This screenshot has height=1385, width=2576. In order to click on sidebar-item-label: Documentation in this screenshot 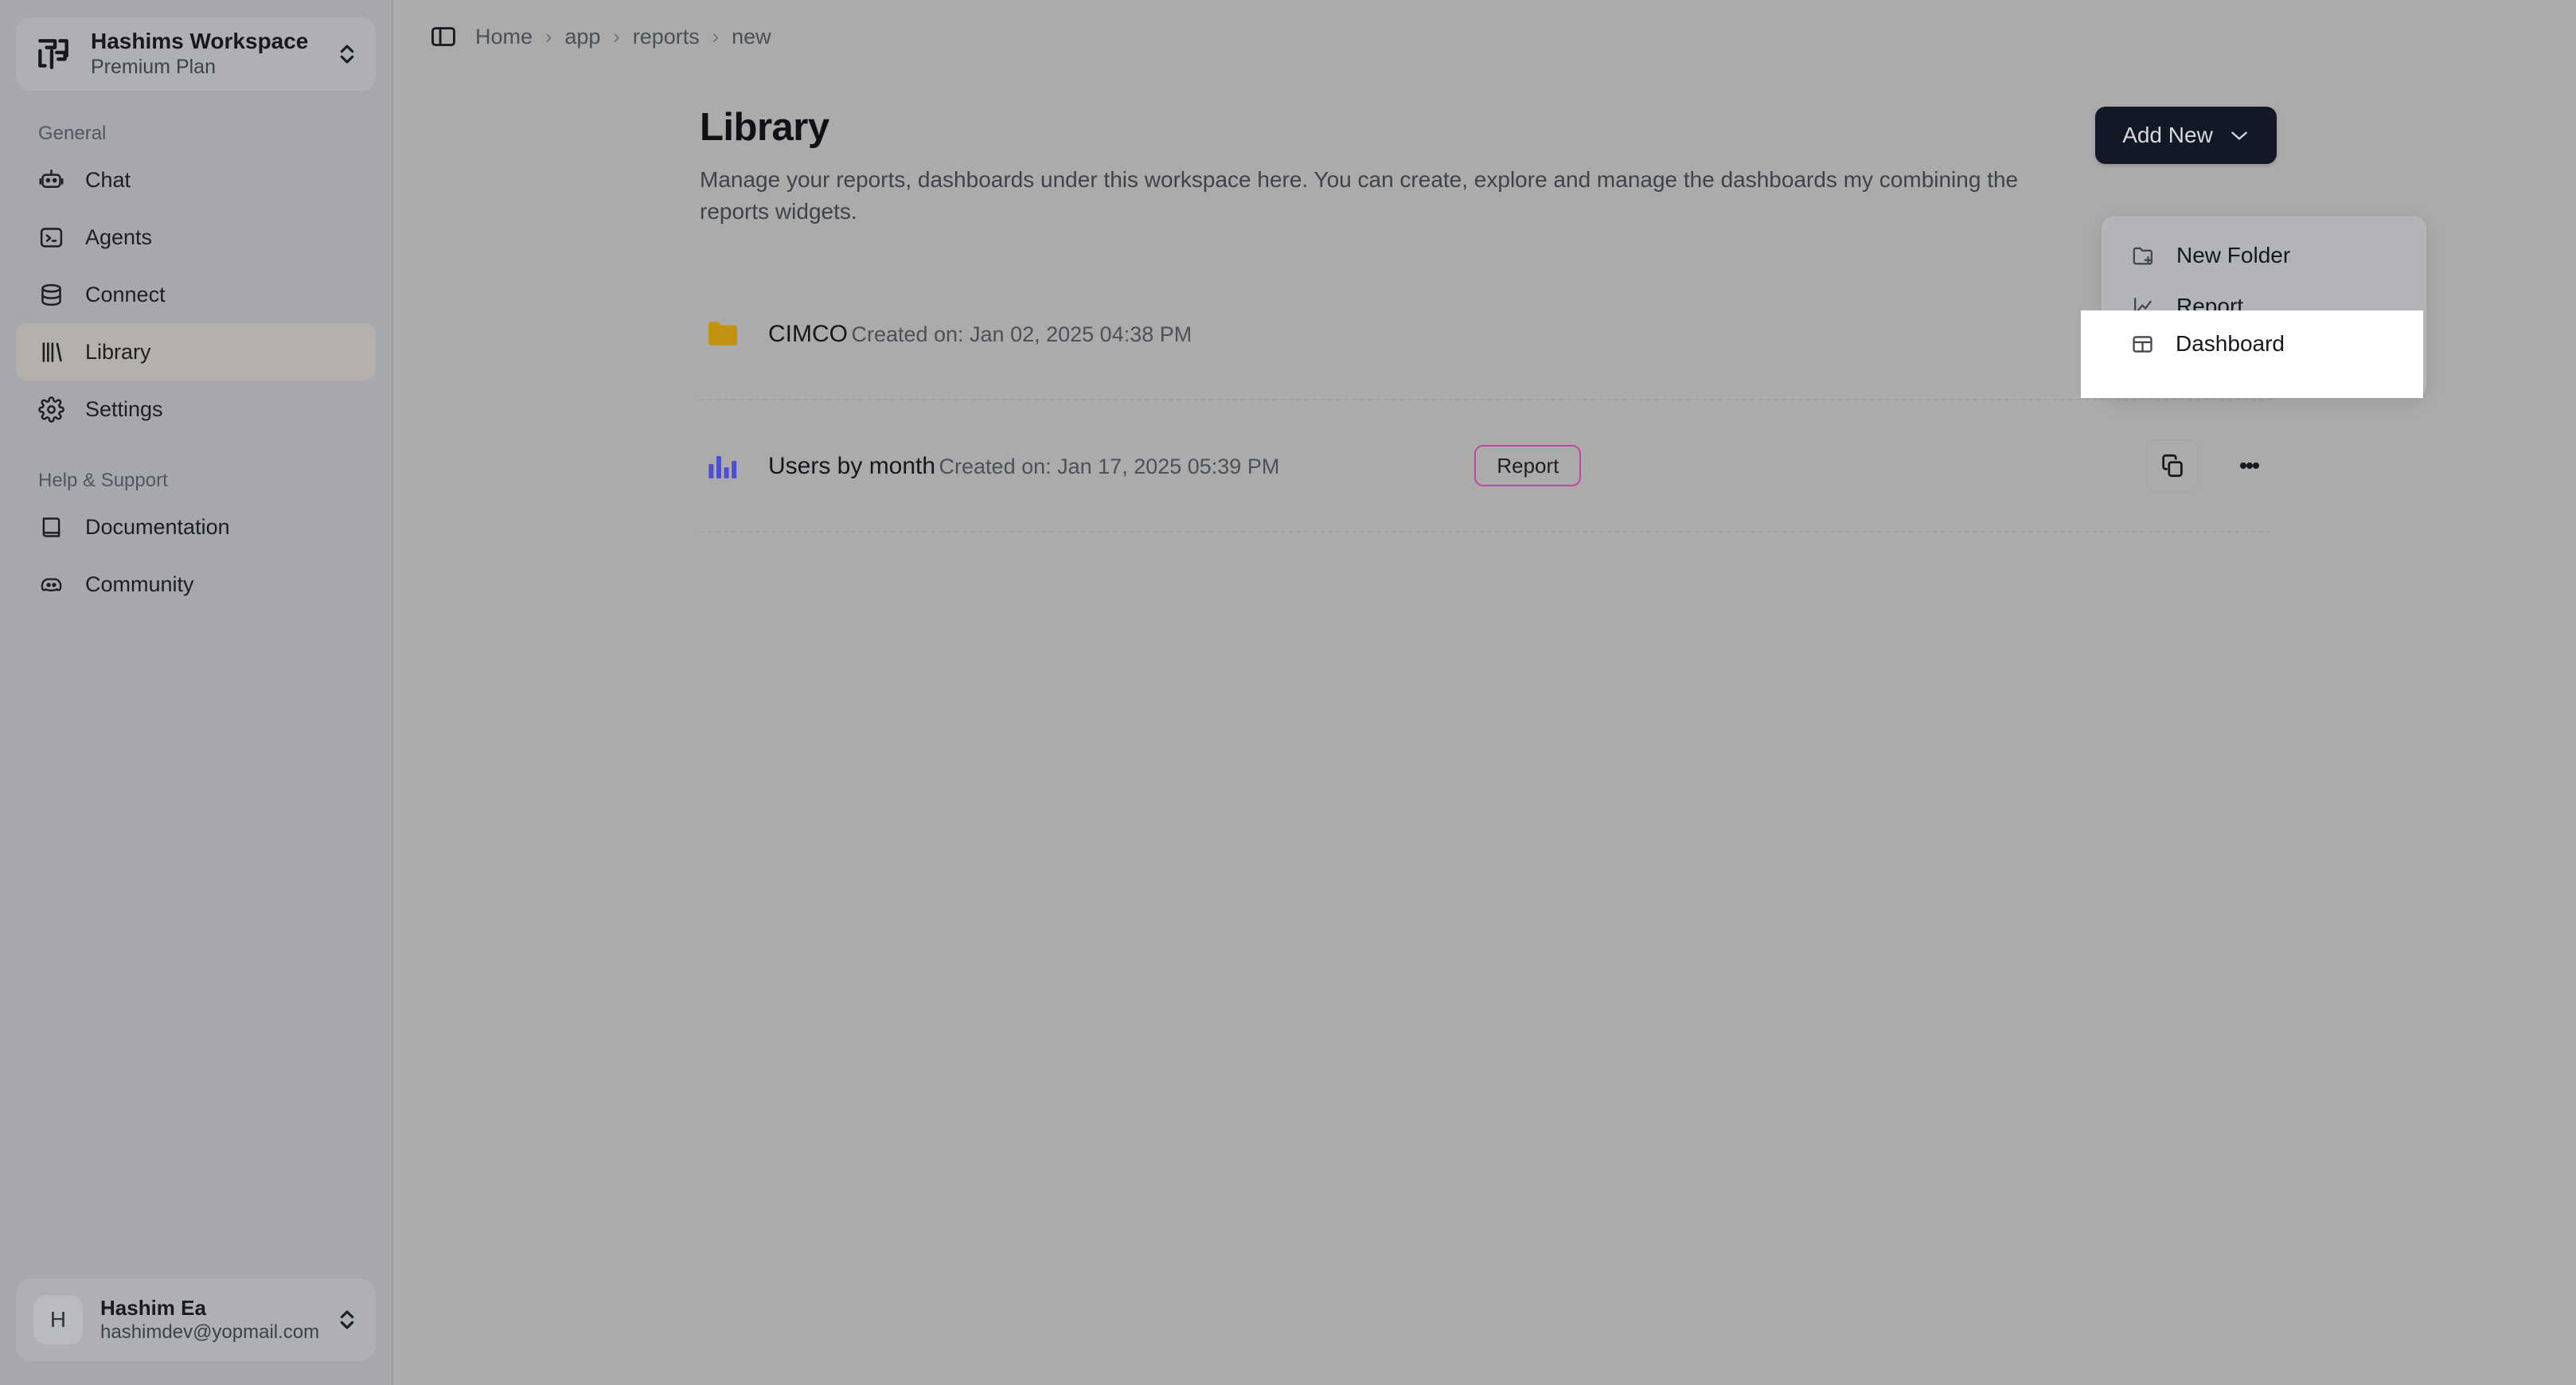, I will do `click(157, 526)`.